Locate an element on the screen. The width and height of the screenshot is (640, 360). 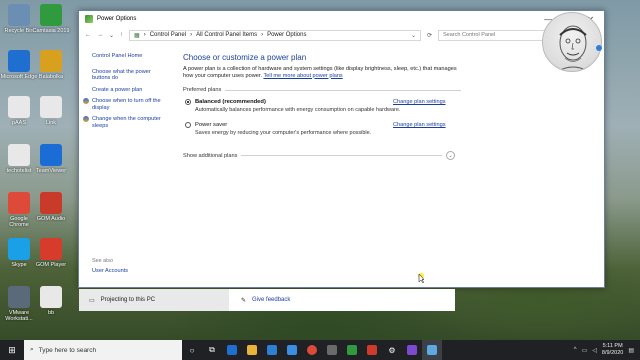
desktop-icon: Balabolka is located at coordinates (51, 65).